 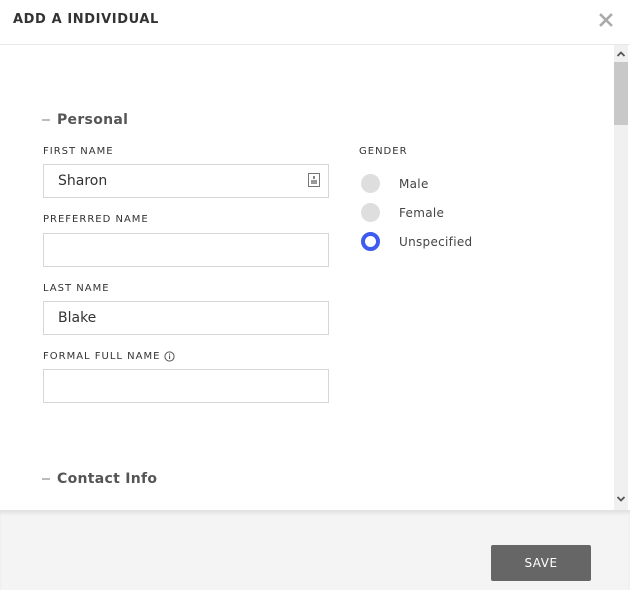 What do you see at coordinates (370, 241) in the screenshot?
I see `radio-unspecified` at bounding box center [370, 241].